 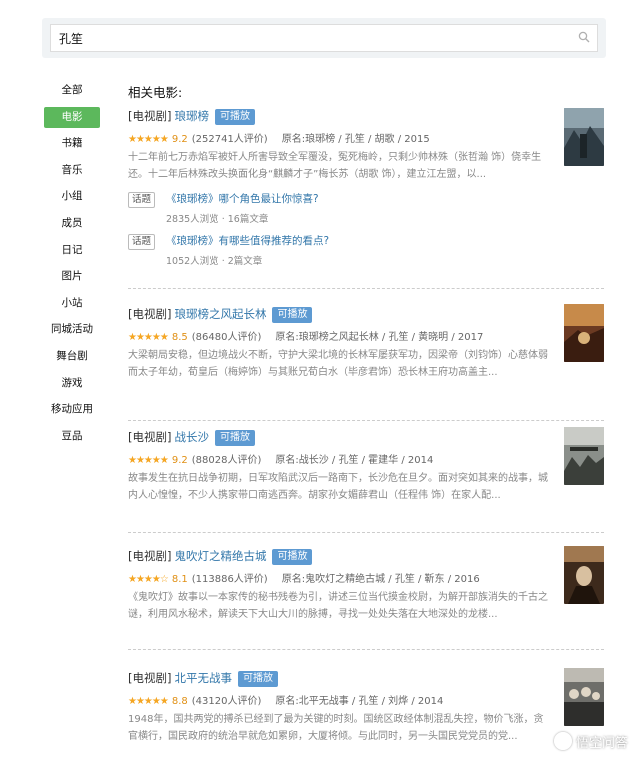 I want to click on original-title: 原名:北平无战事 / 孔笙 / 刘烨 / 2014, so click(x=359, y=701).